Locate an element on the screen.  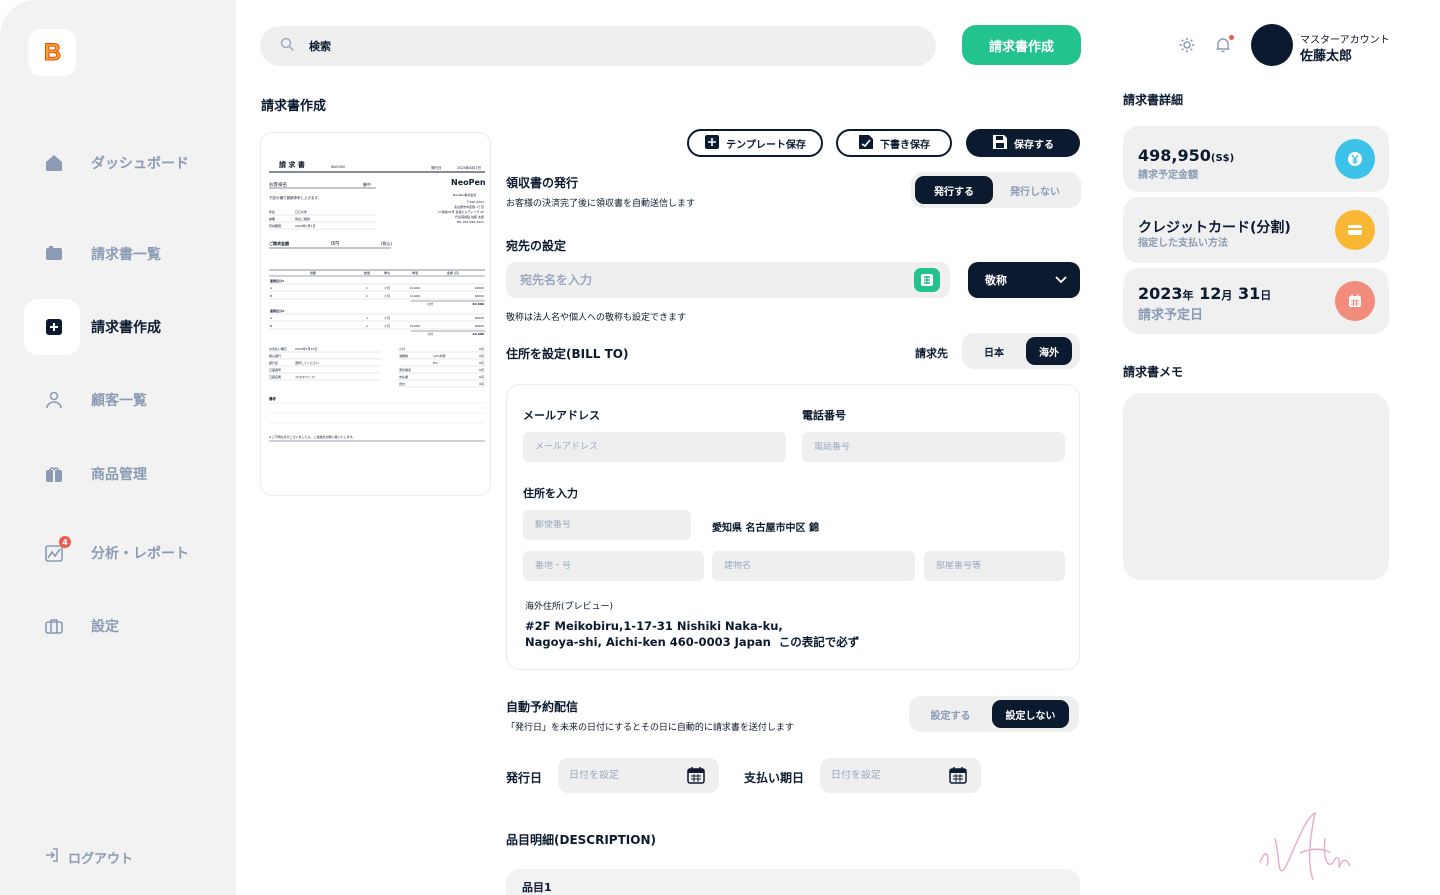
phone-field-wrap is located at coordinates (933, 447).